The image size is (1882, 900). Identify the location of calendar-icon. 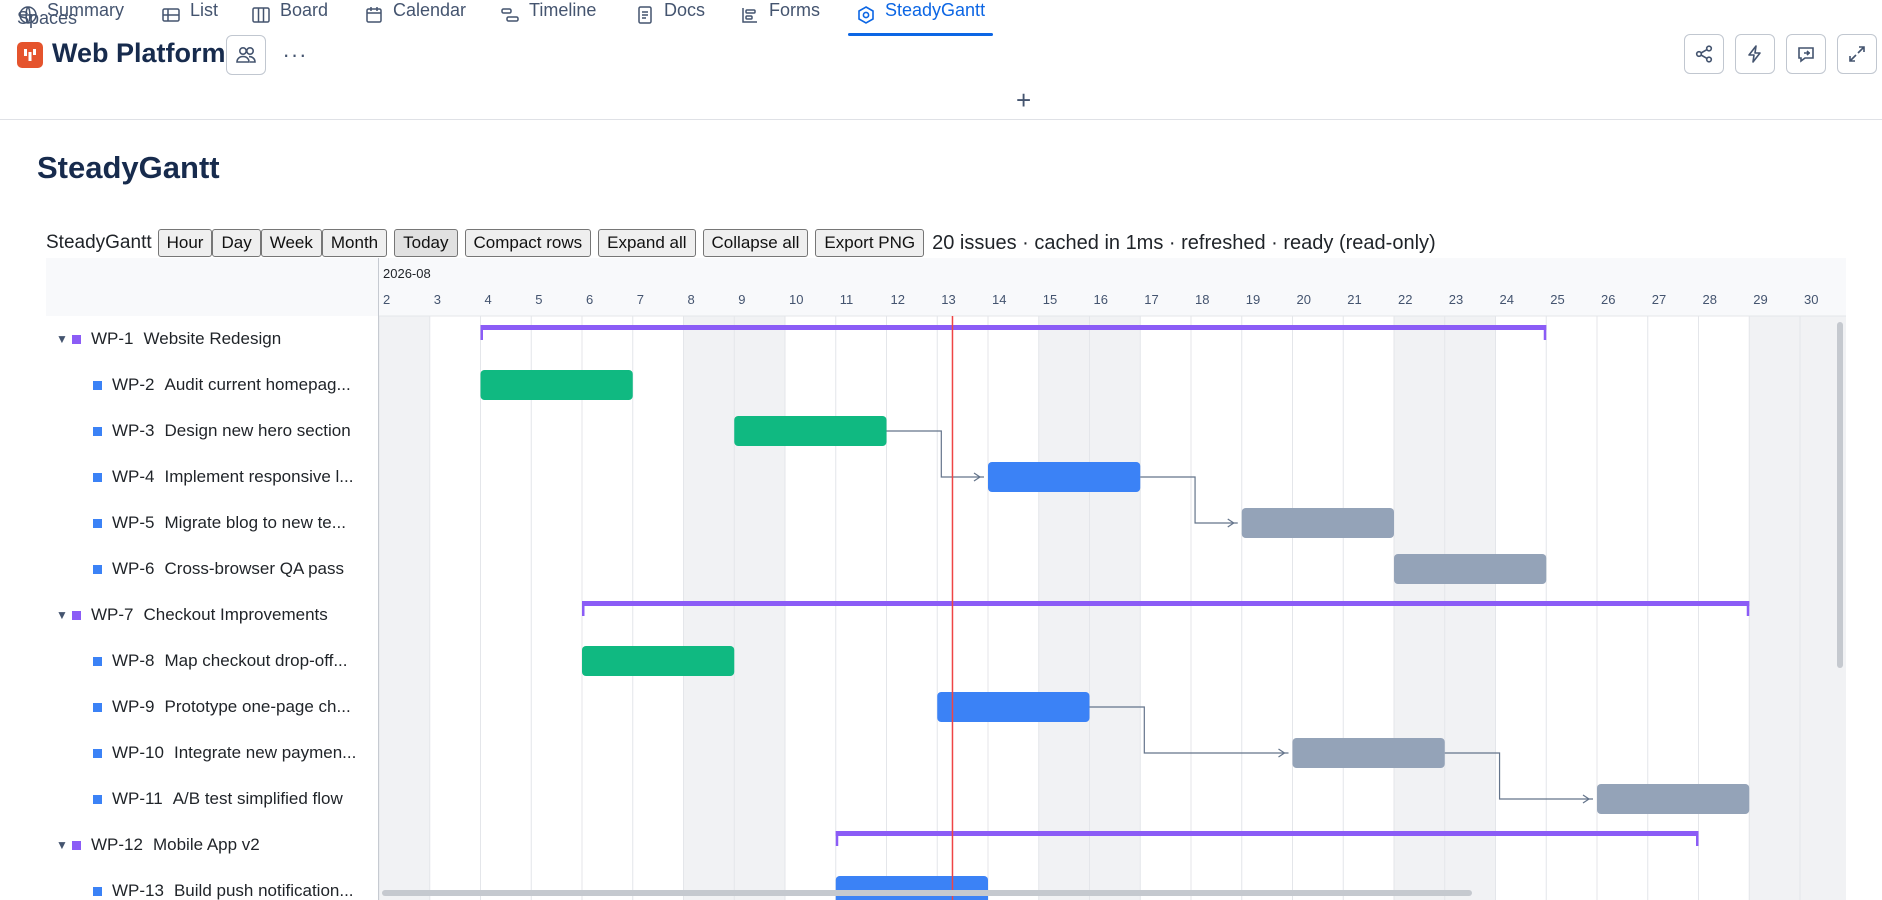
(374, 15).